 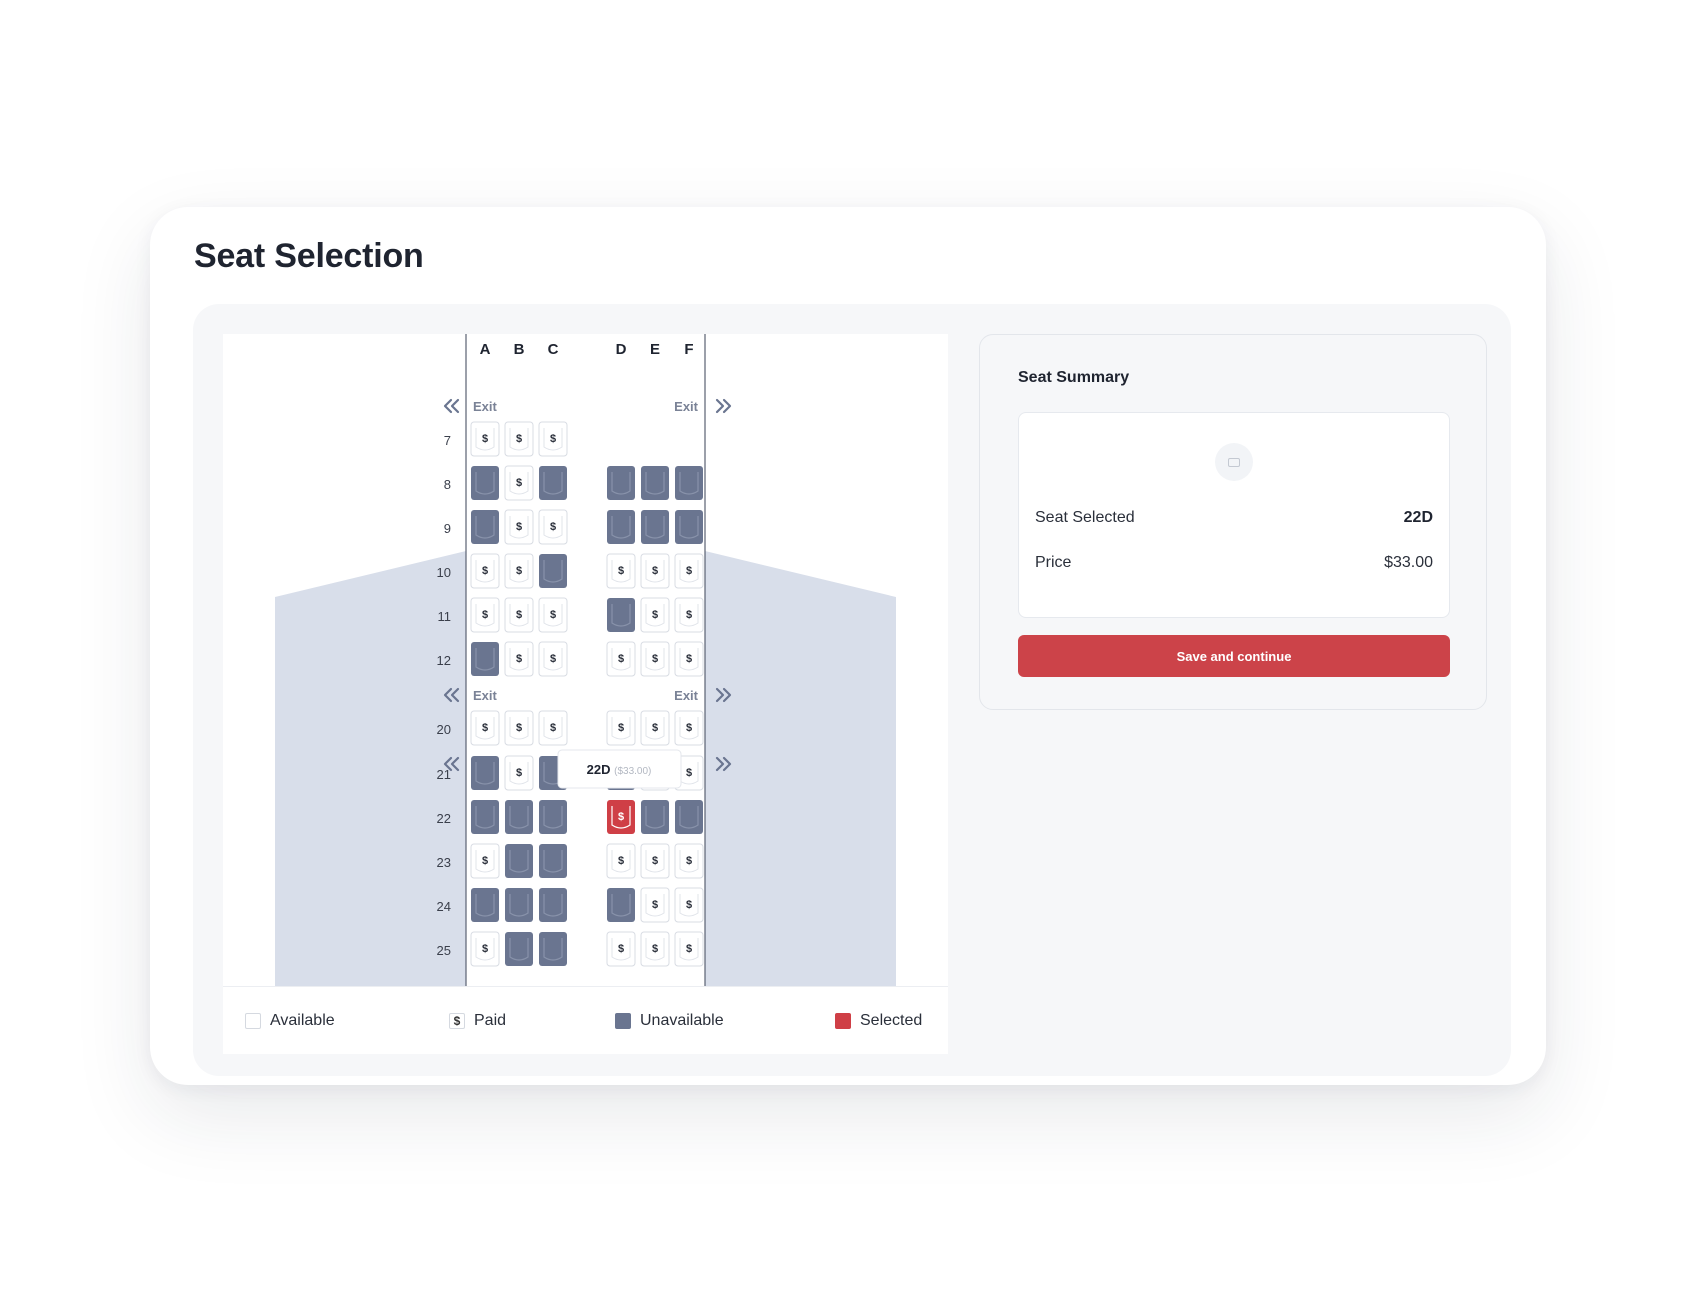 What do you see at coordinates (451, 406) in the screenshot?
I see `exit-left-chevron-icon` at bounding box center [451, 406].